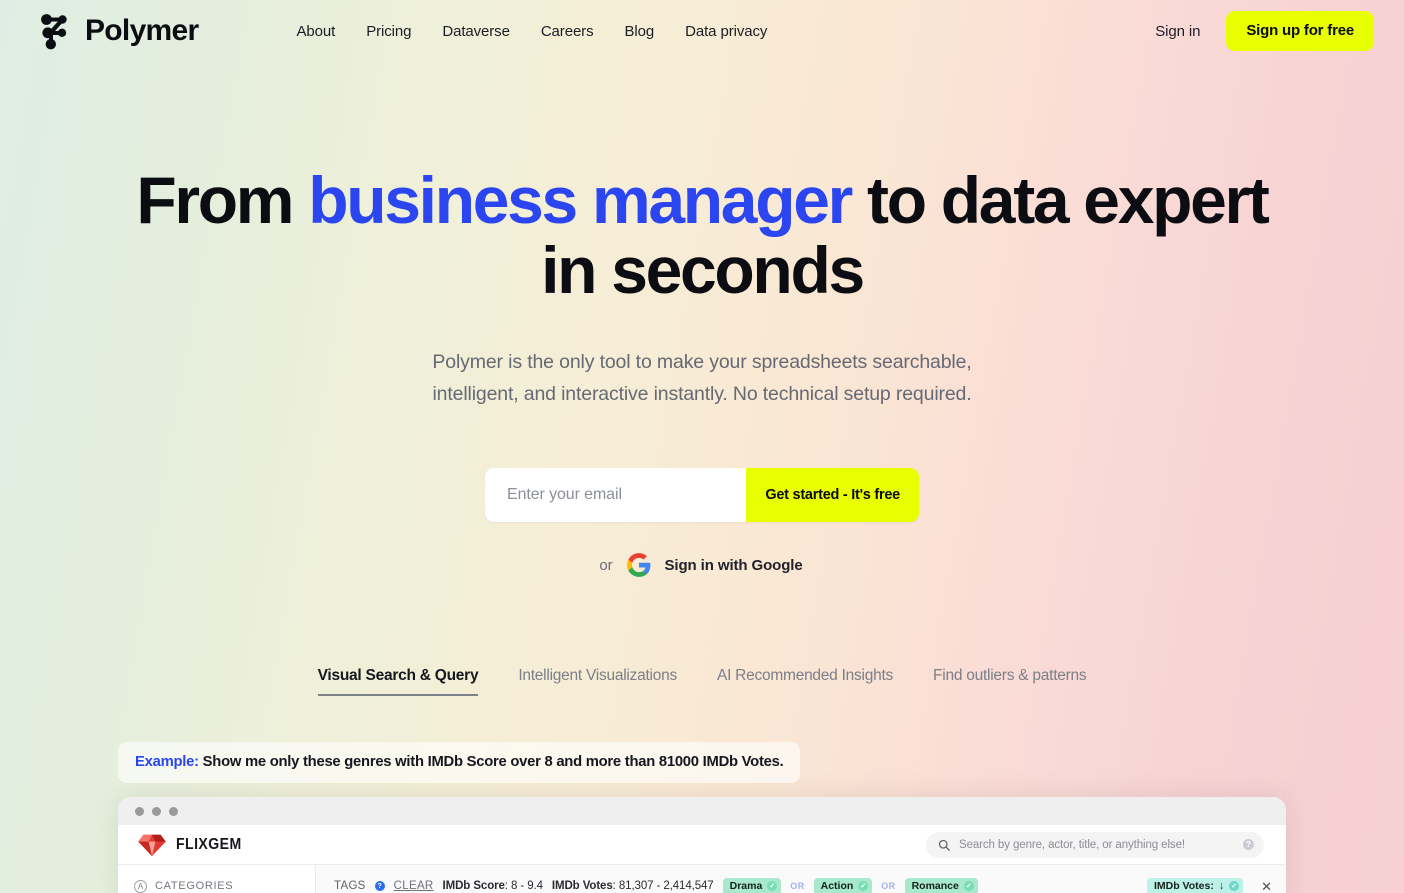 This screenshot has width=1404, height=893. What do you see at coordinates (398, 681) in the screenshot?
I see `tab-visual-search-query: Visual Search & Query` at bounding box center [398, 681].